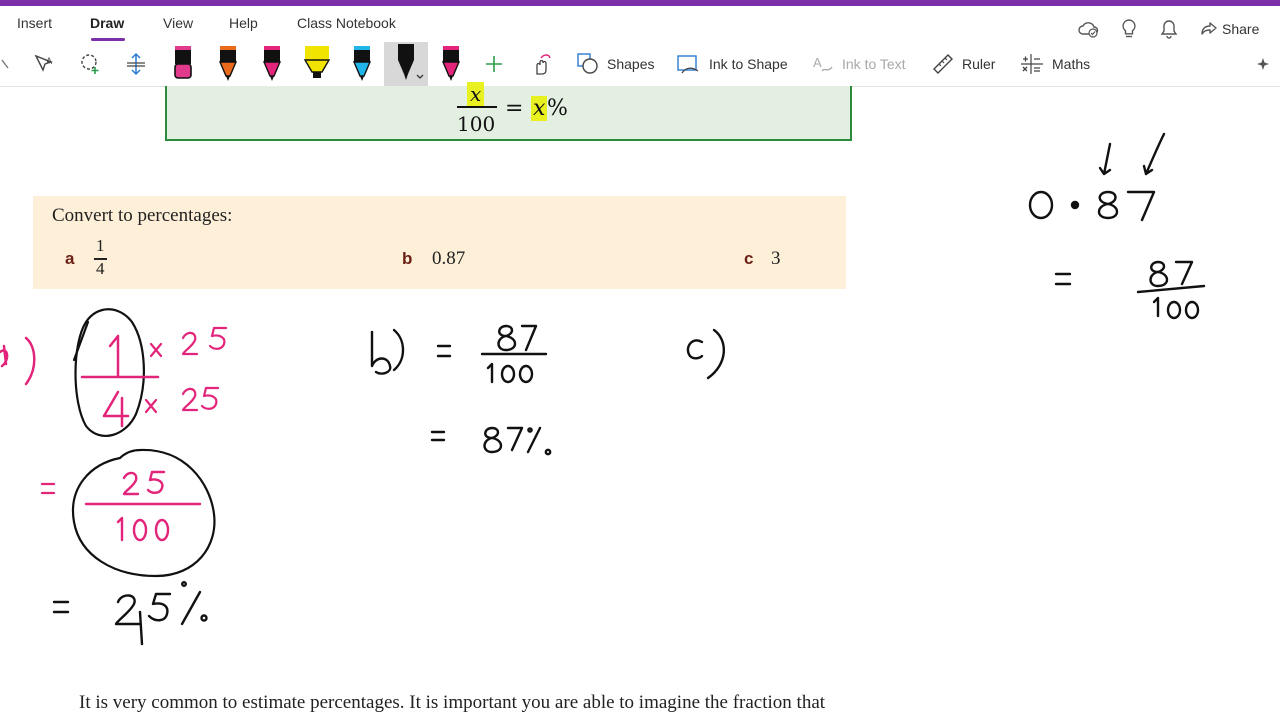 The width and height of the screenshot is (1280, 720). I want to click on ink-right-working, so click(1117, 226).